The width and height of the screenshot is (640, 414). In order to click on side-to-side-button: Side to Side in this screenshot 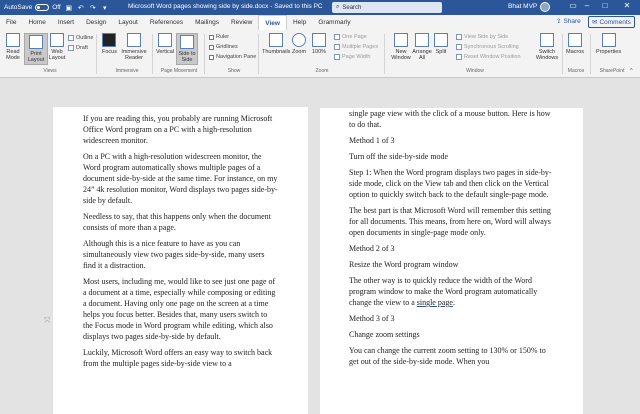, I will do `click(187, 49)`.